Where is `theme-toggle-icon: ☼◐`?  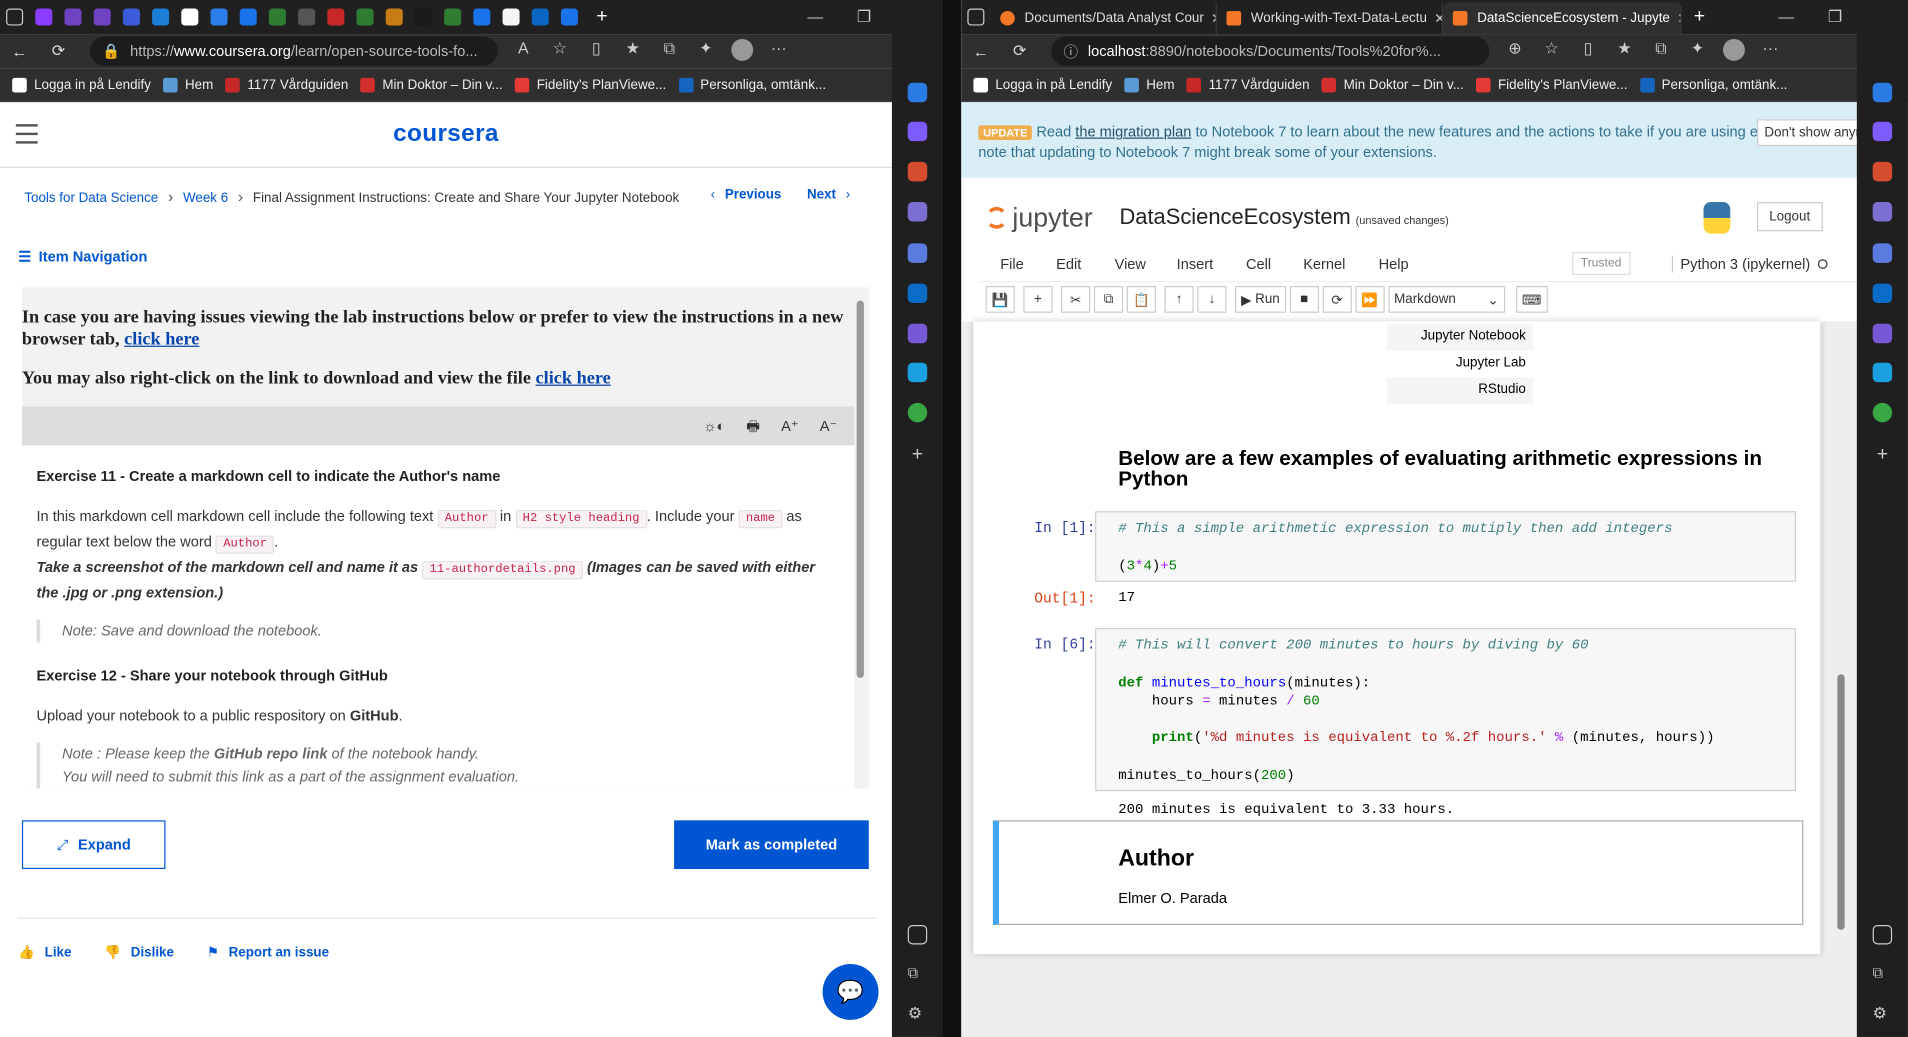 theme-toggle-icon: ☼◐ is located at coordinates (714, 425).